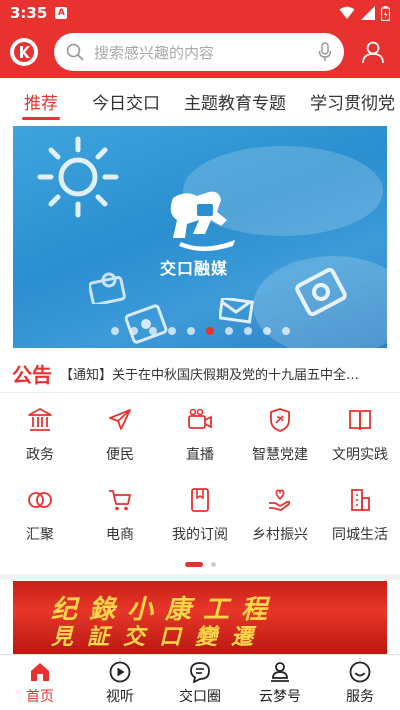  Describe the element at coordinates (236, 311) in the screenshot. I see `envelope-icon` at that location.